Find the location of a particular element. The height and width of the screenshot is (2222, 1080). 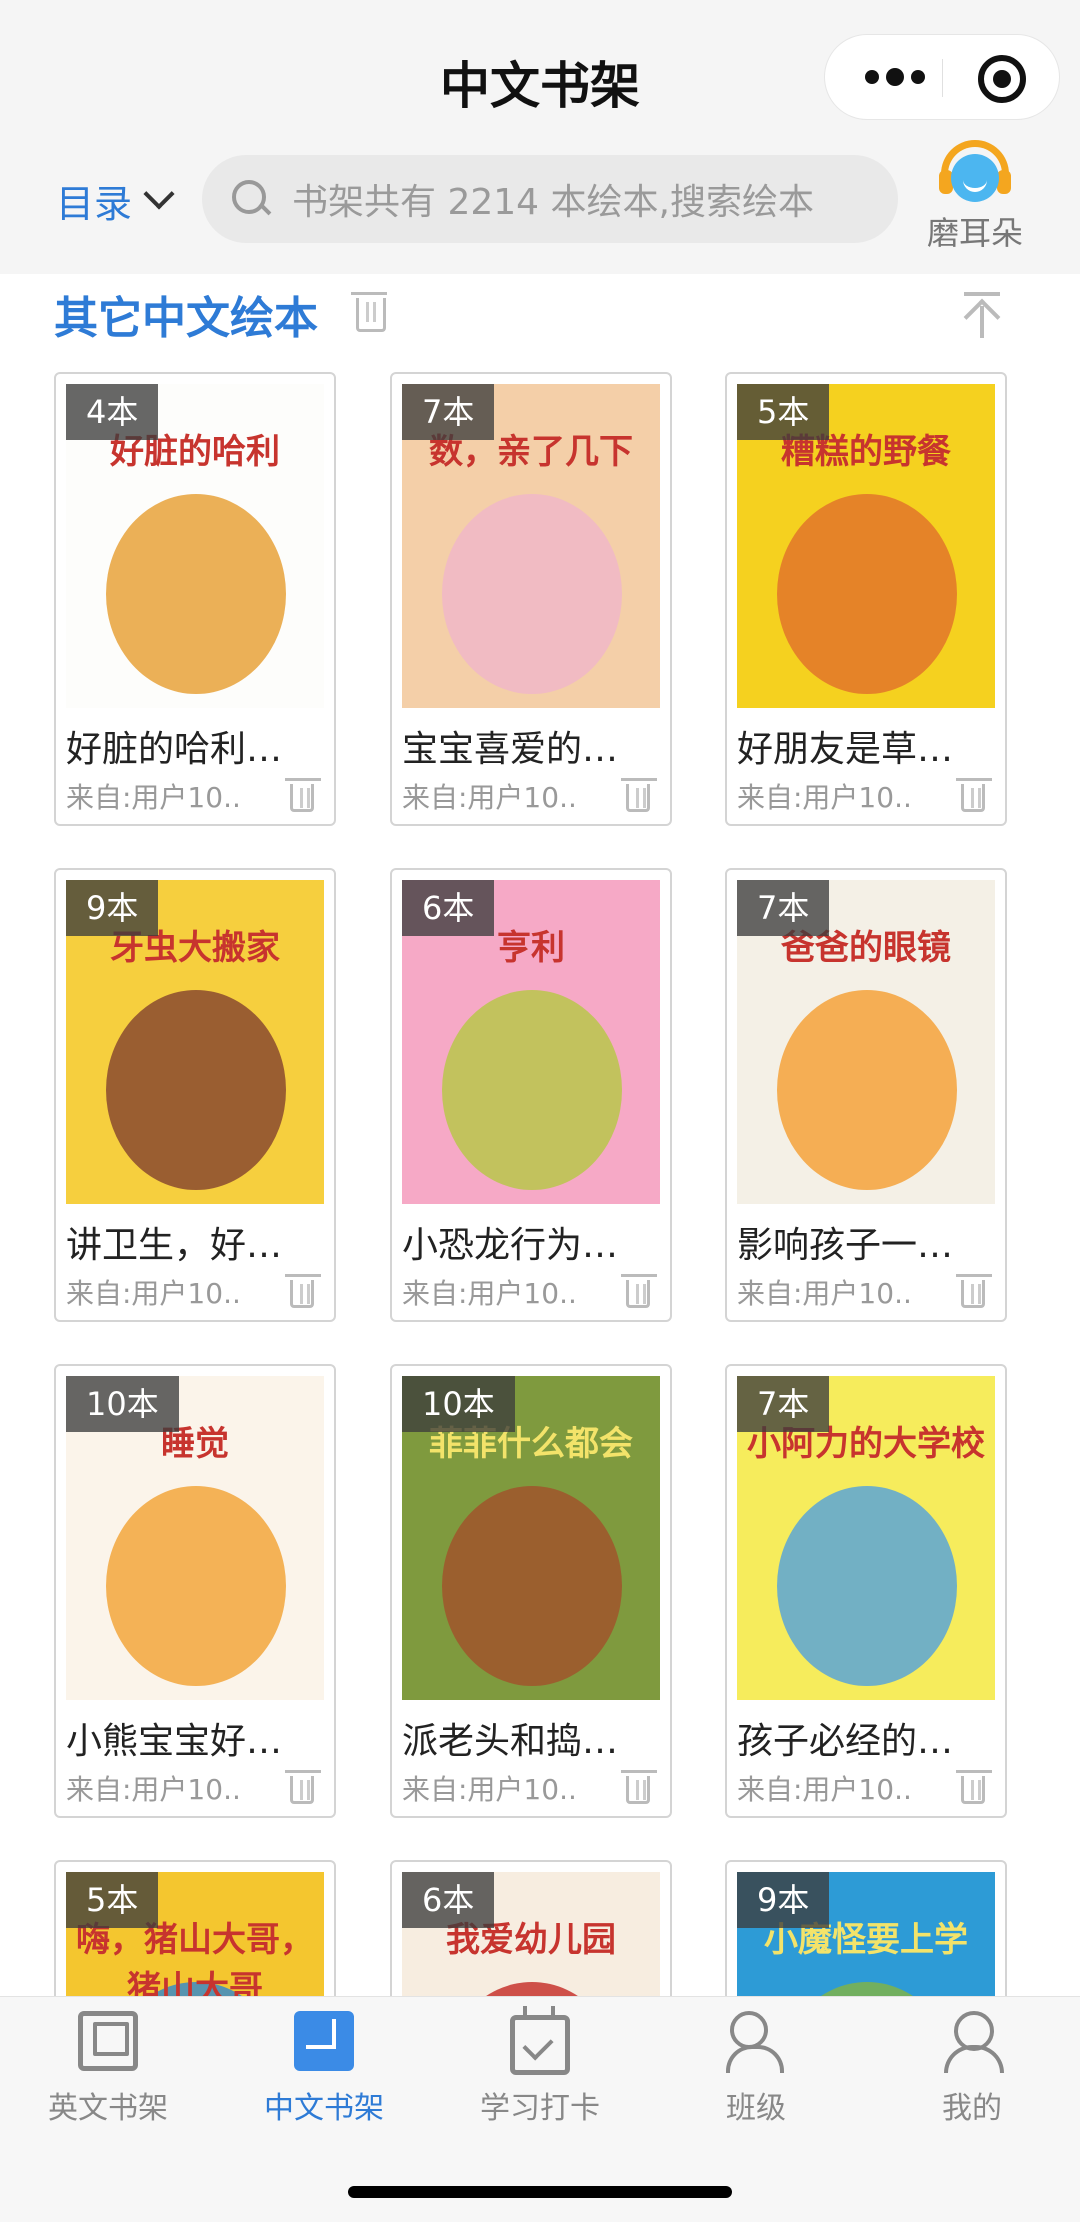

count-badge: 4本 is located at coordinates (112, 412).